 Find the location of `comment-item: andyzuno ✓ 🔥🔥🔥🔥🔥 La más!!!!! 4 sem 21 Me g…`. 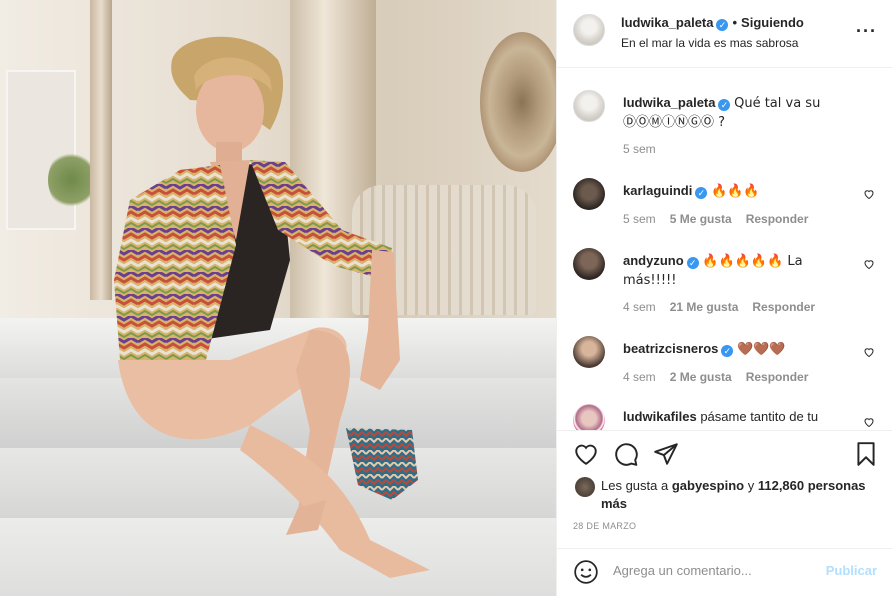

comment-item: andyzuno ✓ 🔥🔥🔥🔥🔥 La más!!!!! 4 sem 21 Me g… is located at coordinates (728, 283).